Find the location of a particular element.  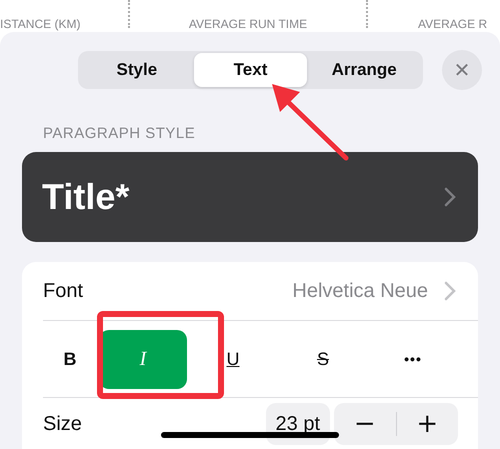

increase-button: + is located at coordinates (427, 424).